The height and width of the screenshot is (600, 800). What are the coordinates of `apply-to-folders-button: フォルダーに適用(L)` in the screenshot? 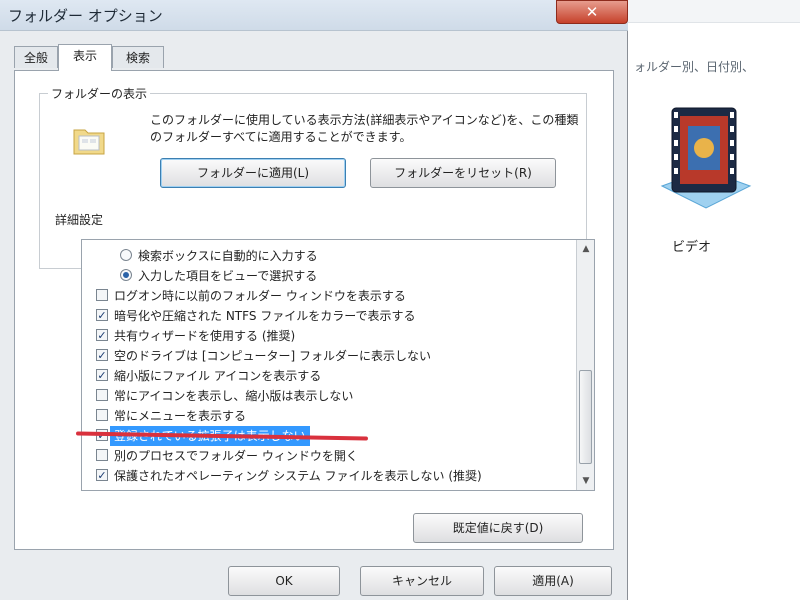 It's located at (253, 173).